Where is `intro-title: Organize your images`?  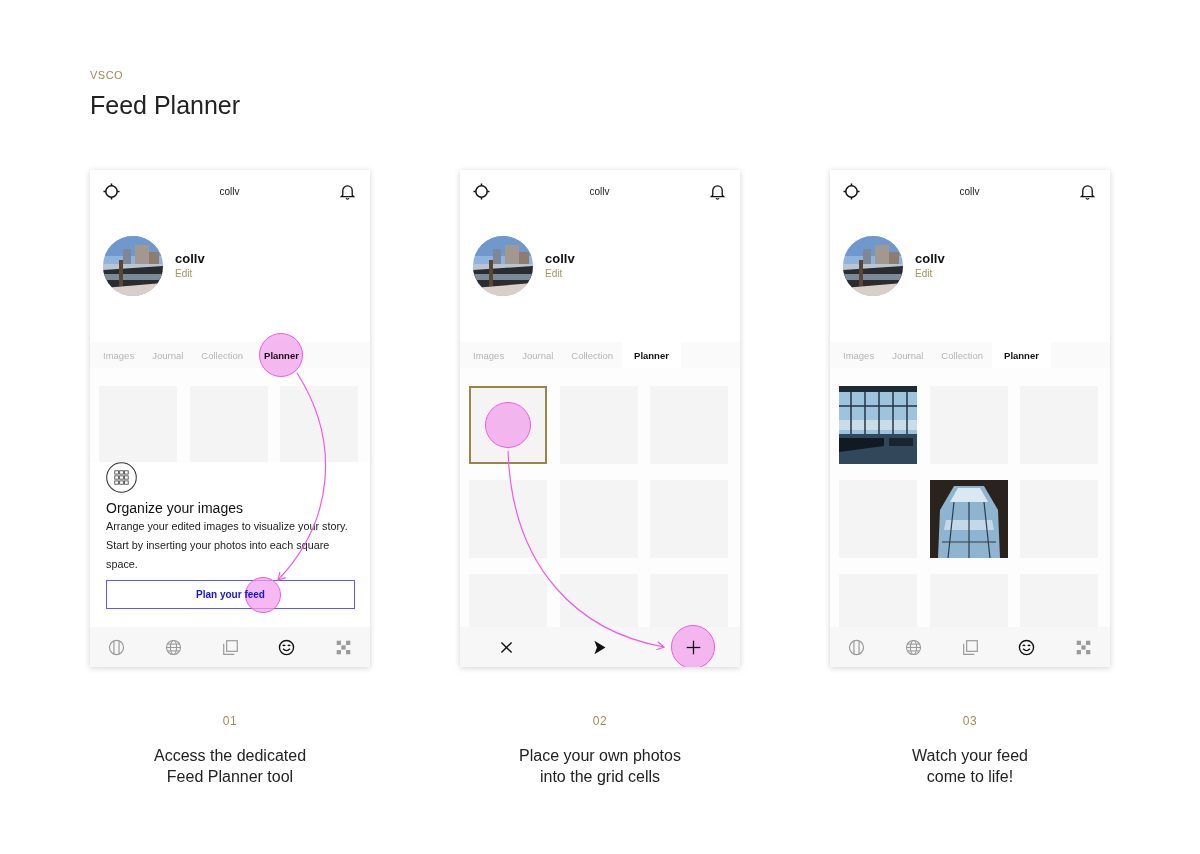
intro-title: Organize your images is located at coordinates (174, 508).